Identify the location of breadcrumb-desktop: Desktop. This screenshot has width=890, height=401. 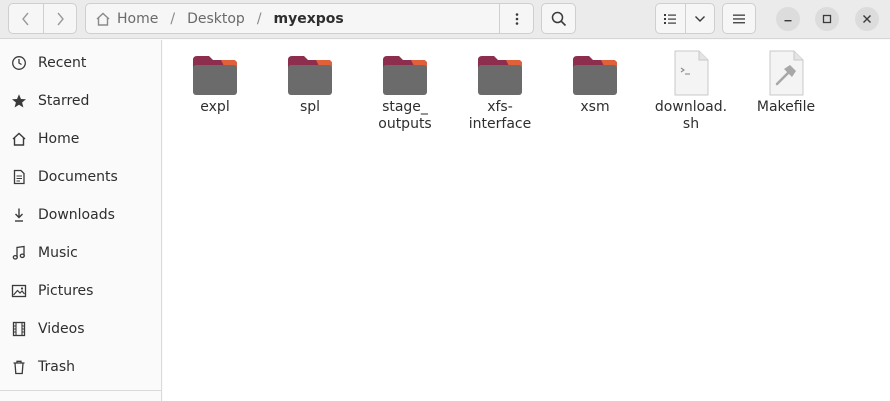
(216, 18).